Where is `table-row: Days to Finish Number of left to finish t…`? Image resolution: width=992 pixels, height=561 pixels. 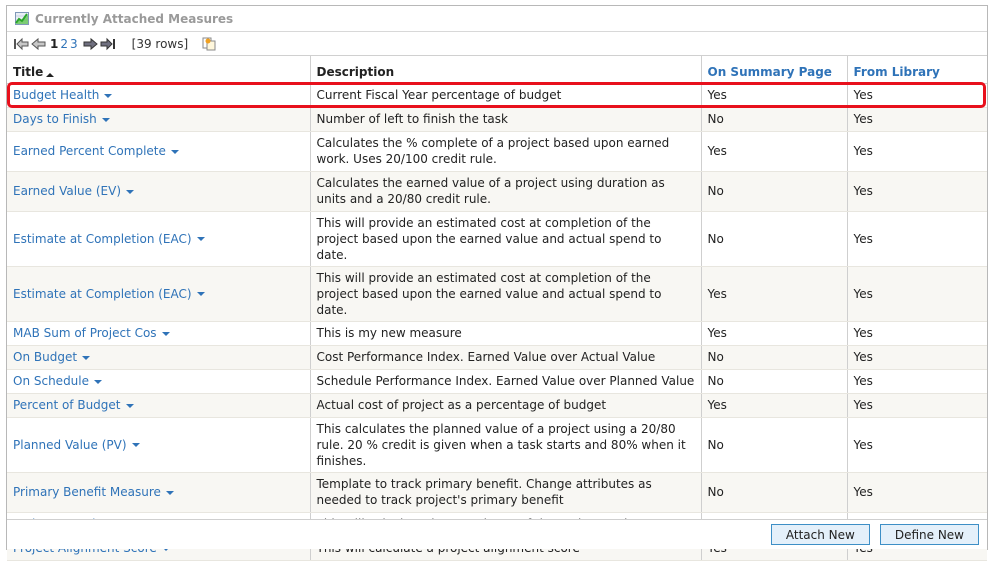 table-row: Days to Finish Number of left to finish t… is located at coordinates (497, 119).